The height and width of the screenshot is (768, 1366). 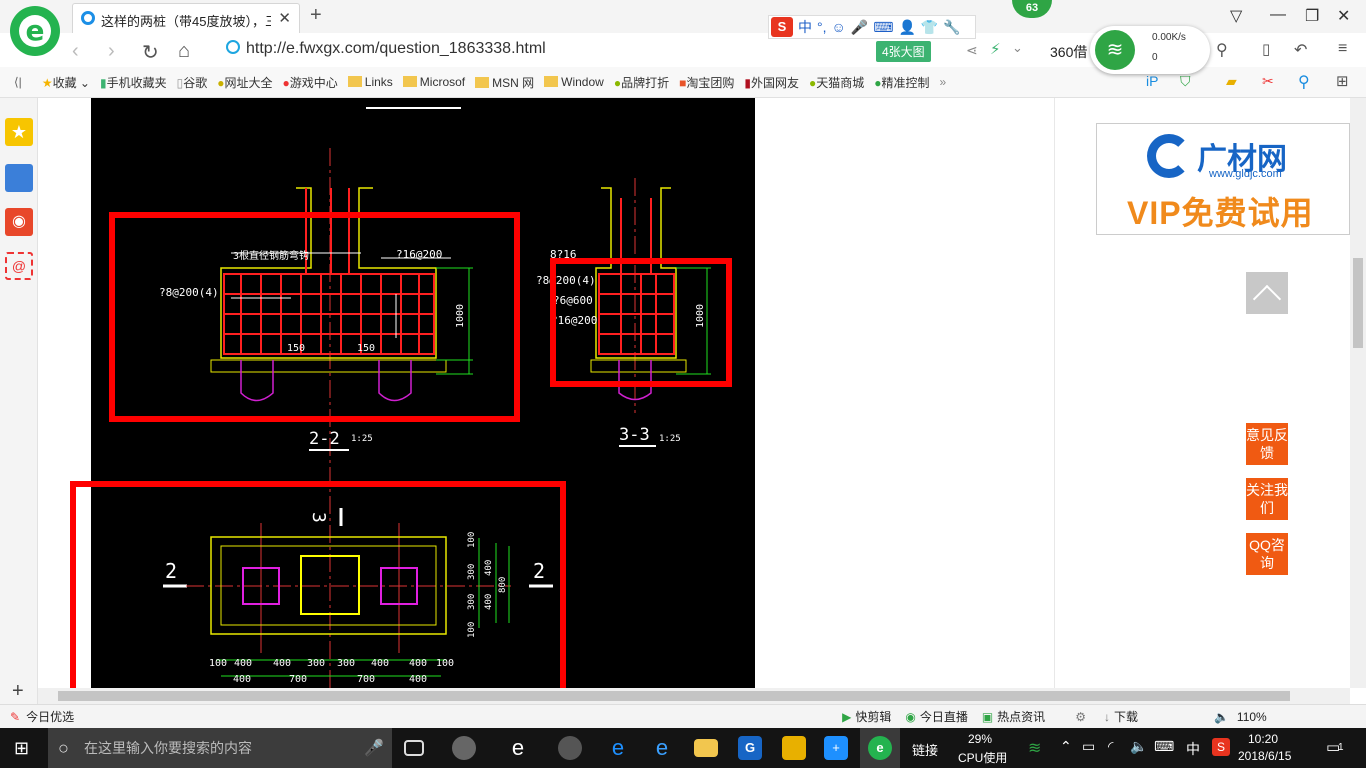 What do you see at coordinates (66, 82) in the screenshot?
I see `bookmark-favorites: ★收藏 ⌄` at bounding box center [66, 82].